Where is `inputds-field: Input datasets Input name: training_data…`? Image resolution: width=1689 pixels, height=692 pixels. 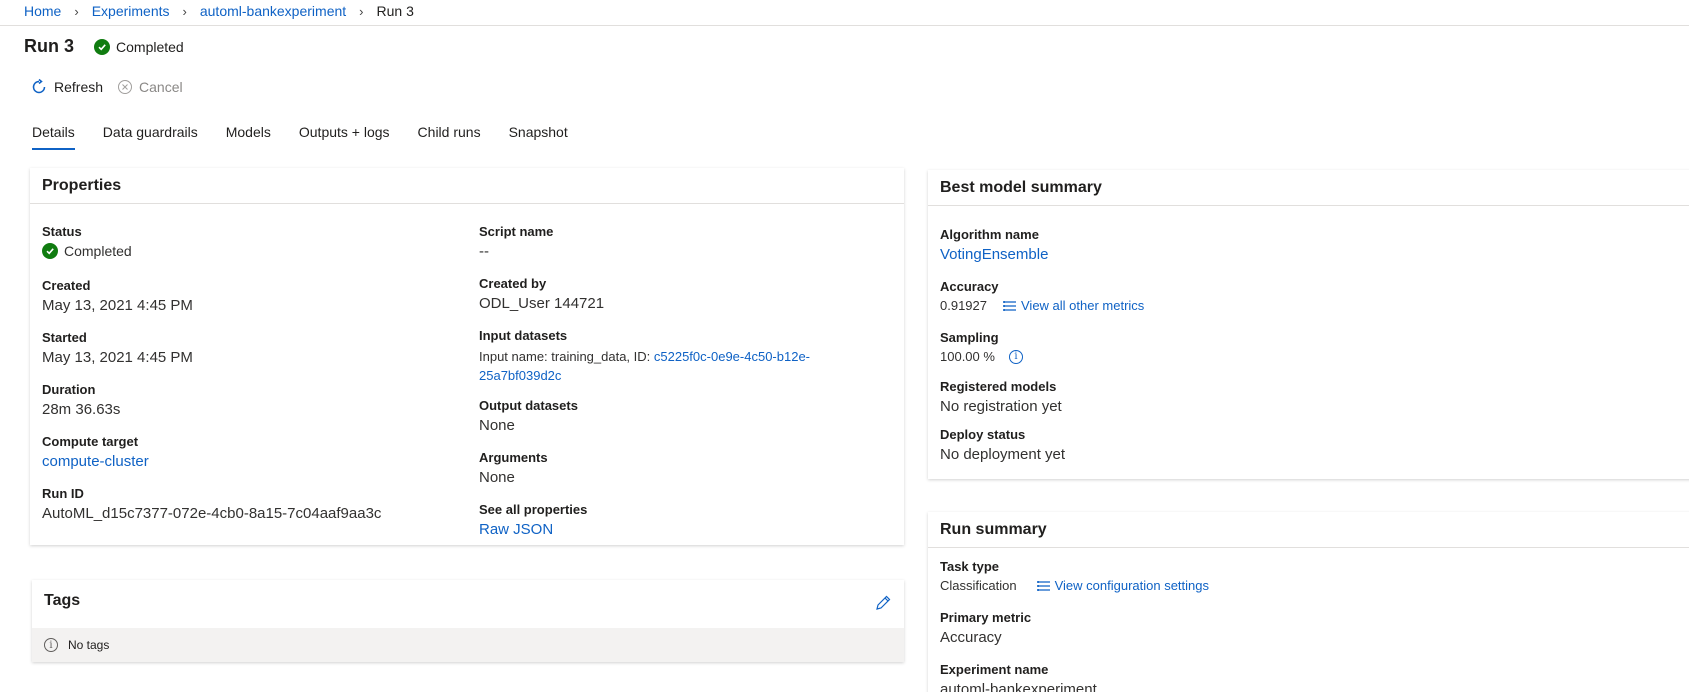 inputds-field: Input datasets Input name: training_data… is located at coordinates (679, 356).